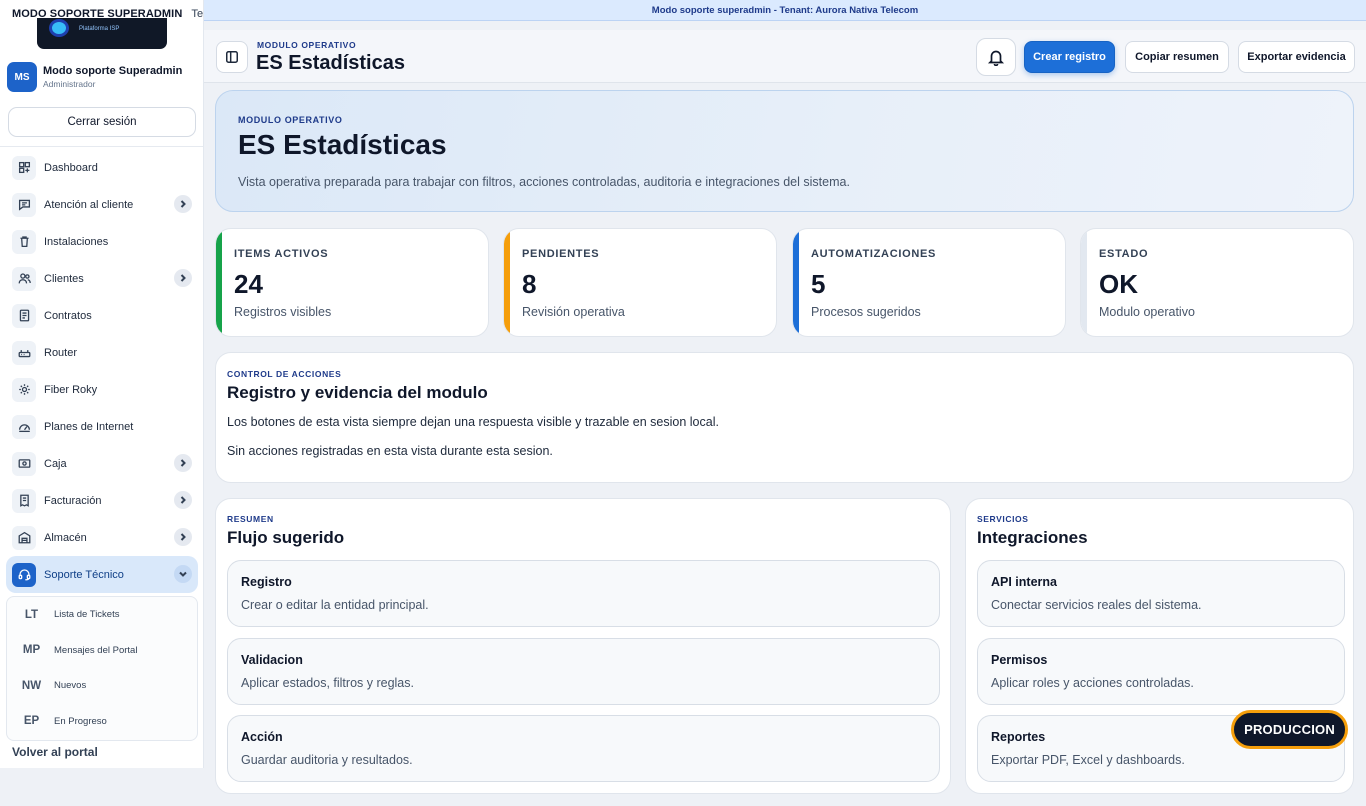 The height and width of the screenshot is (806, 1366). I want to click on router-icon, so click(24, 352).